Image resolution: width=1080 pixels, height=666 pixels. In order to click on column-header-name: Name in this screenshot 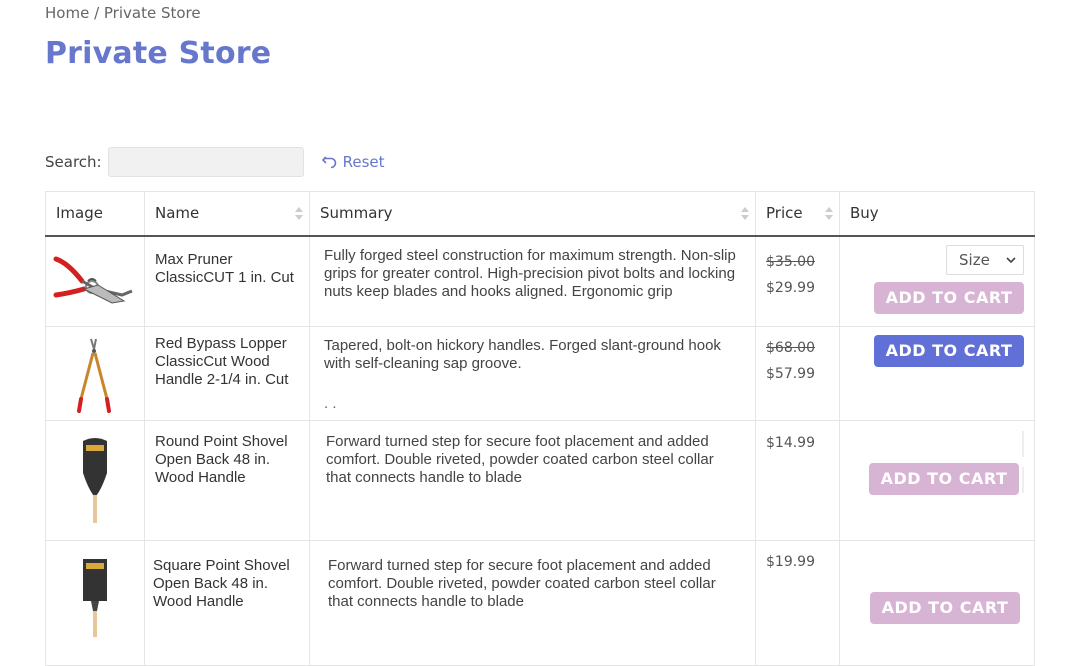, I will do `click(227, 214)`.